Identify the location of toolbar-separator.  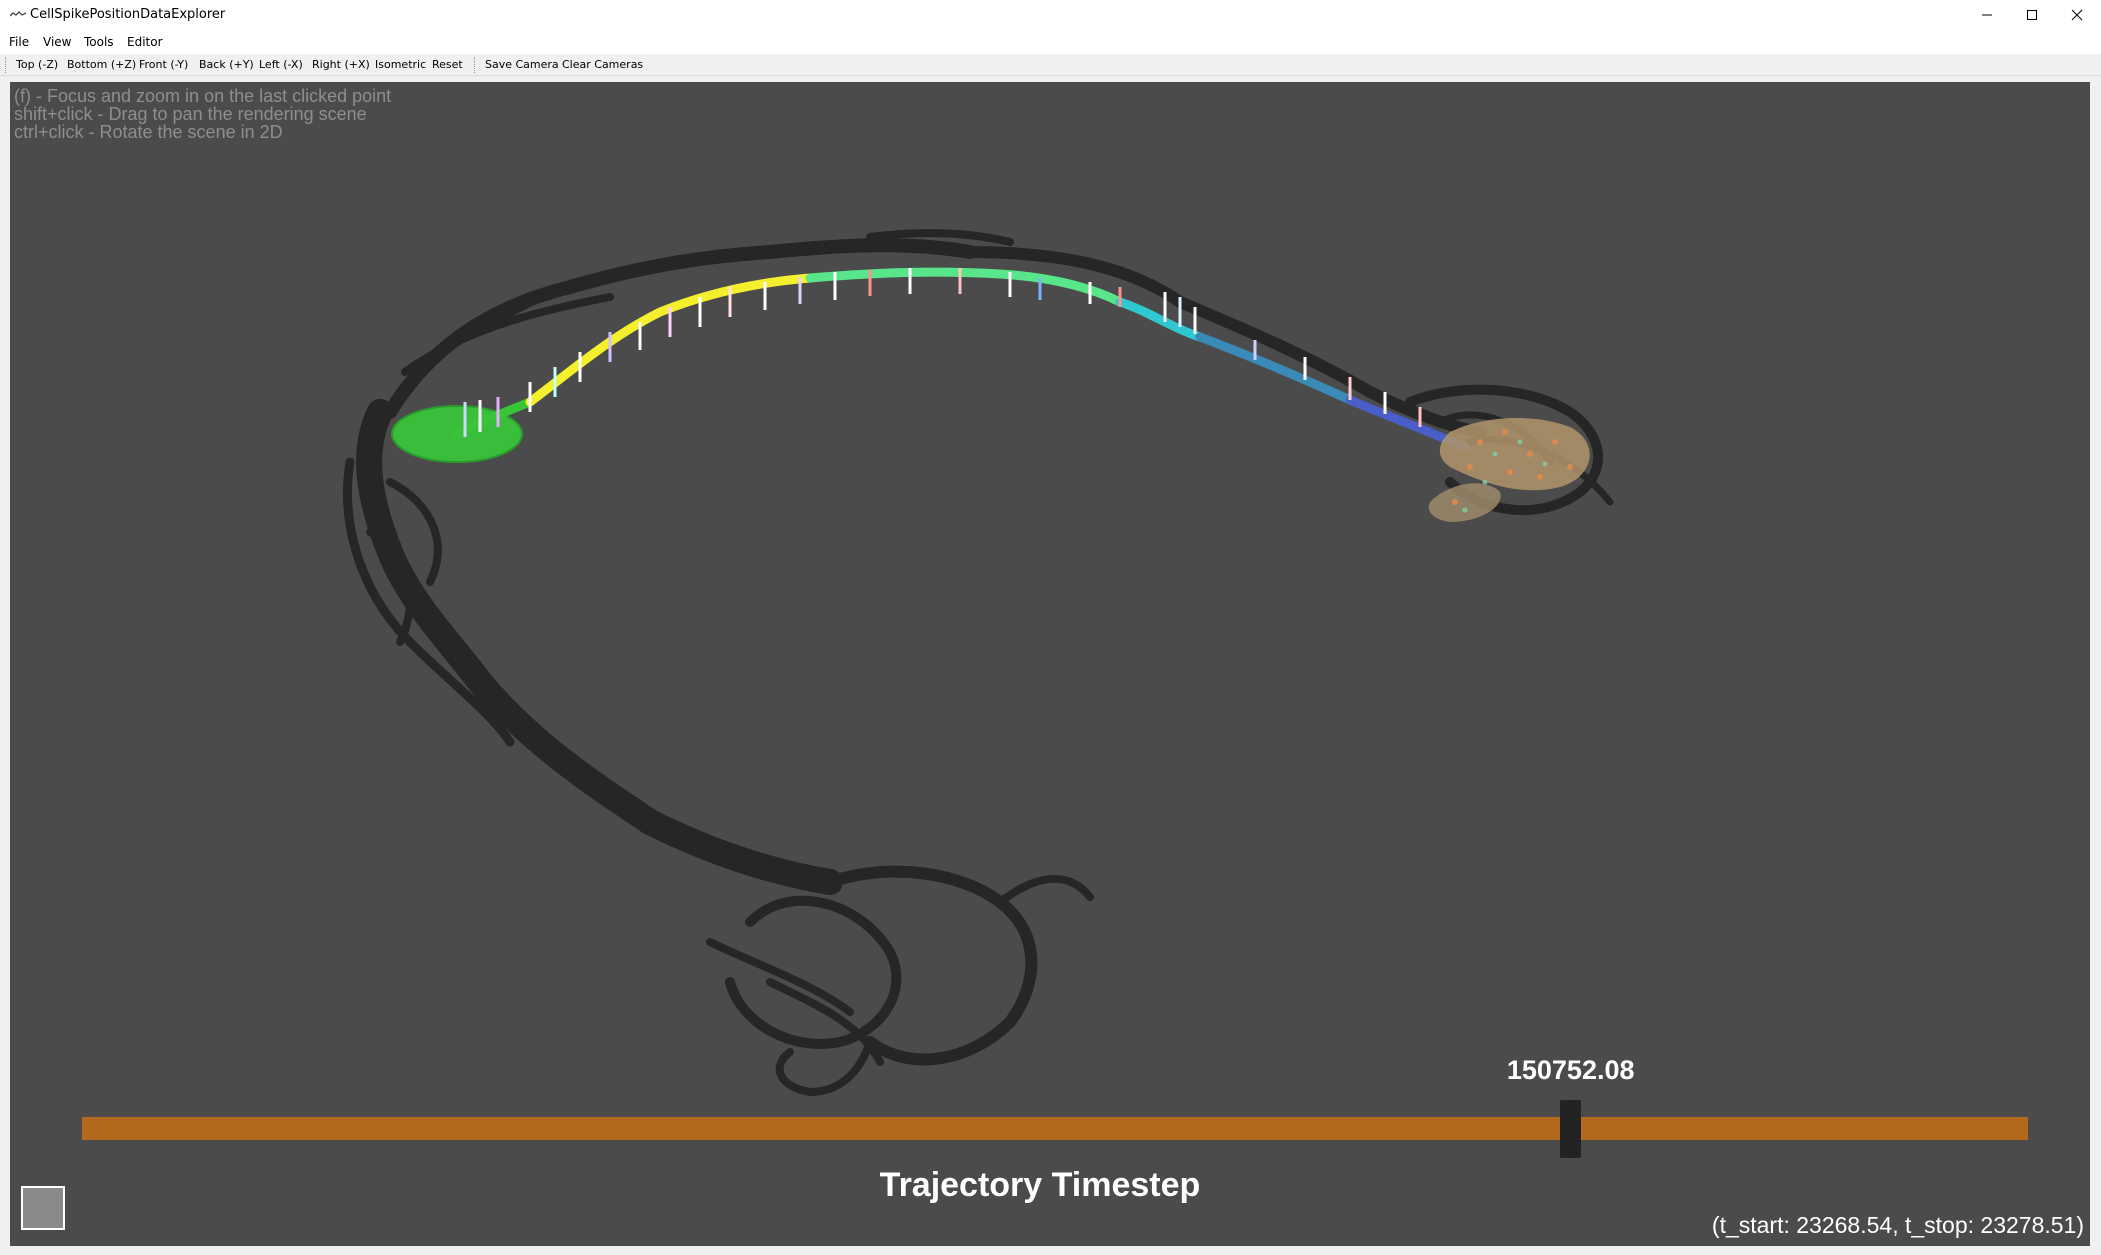
(474, 65).